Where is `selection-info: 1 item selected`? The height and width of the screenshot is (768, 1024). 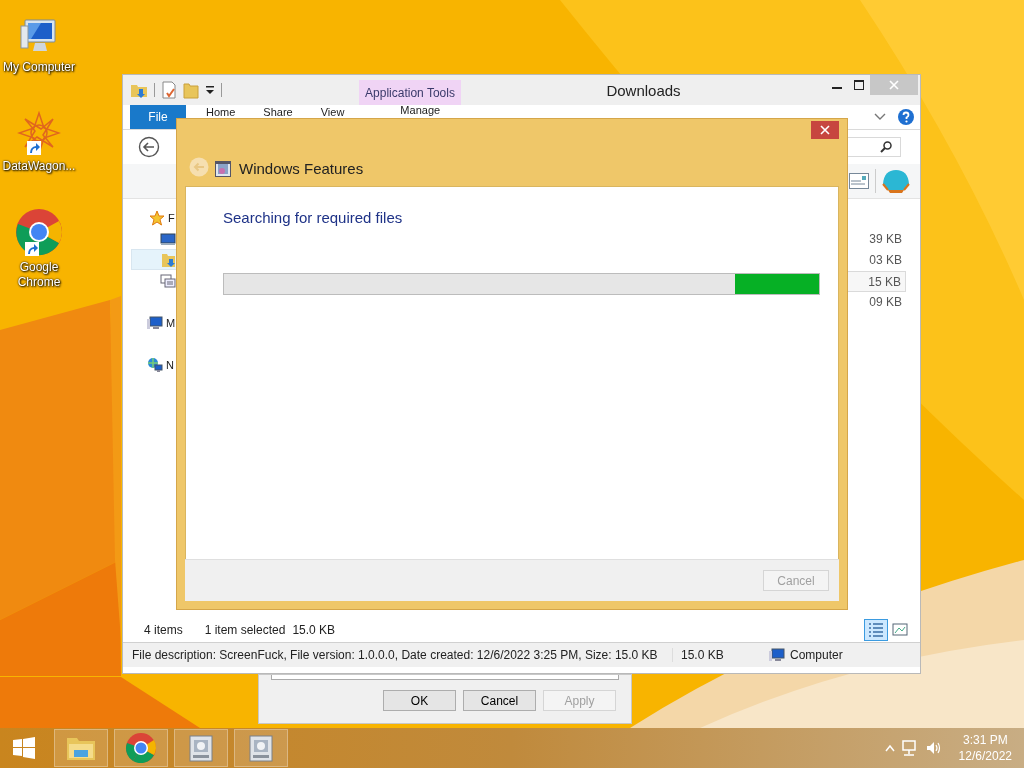
selection-info: 1 item selected is located at coordinates (245, 630).